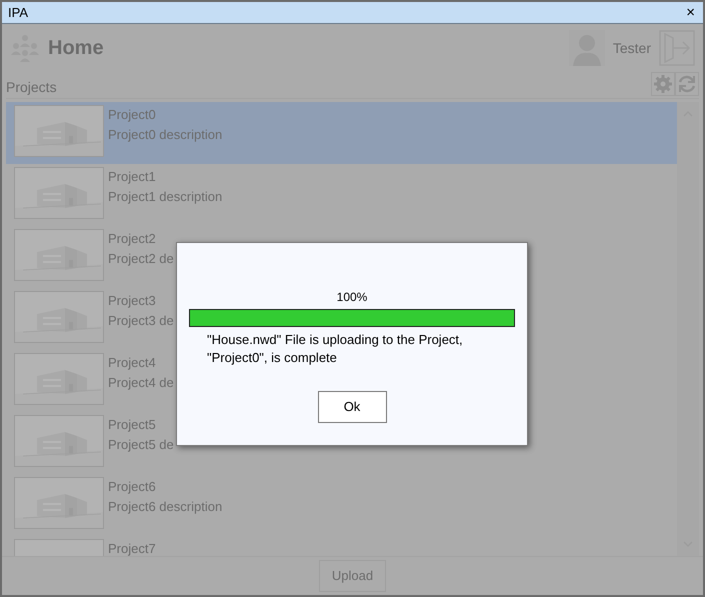  I want to click on project-name: Project6, so click(132, 487).